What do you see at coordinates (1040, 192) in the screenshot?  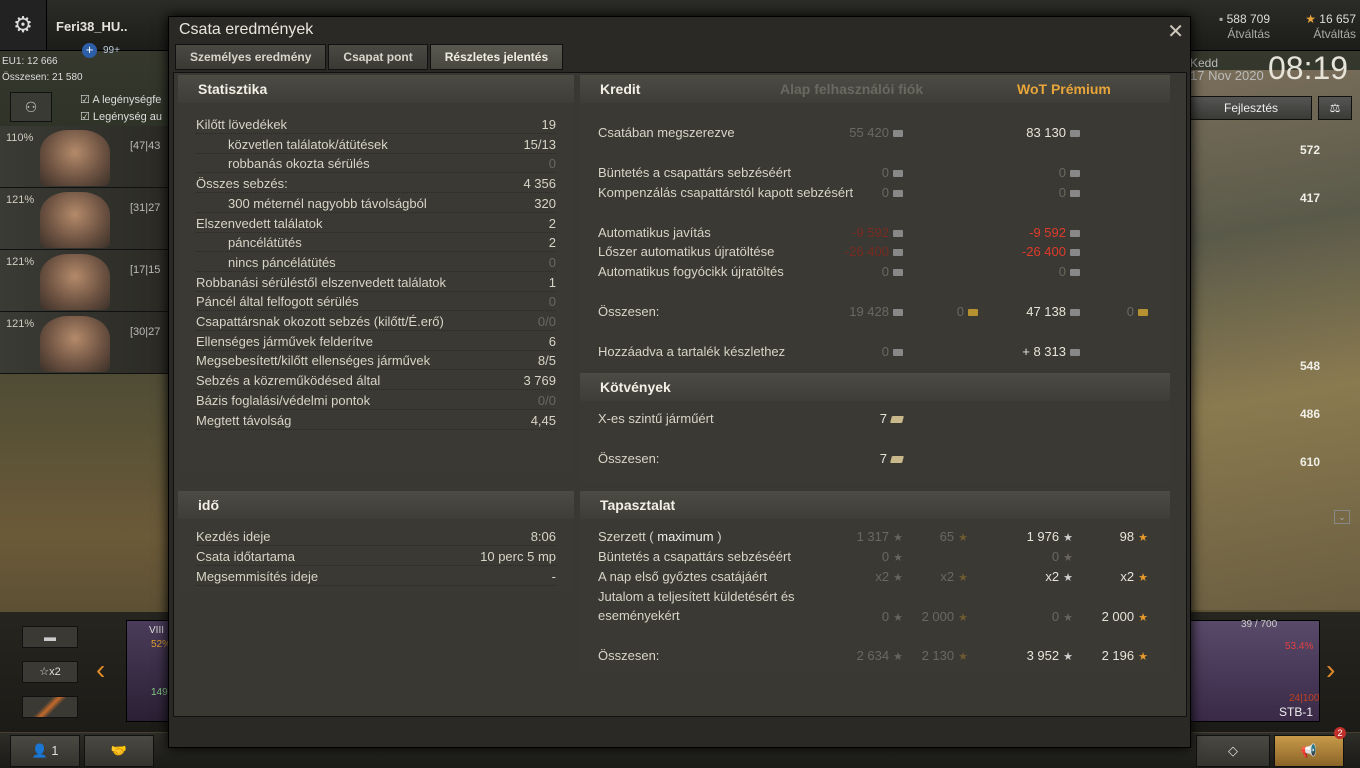 I see `credit-premium-value: 0` at bounding box center [1040, 192].